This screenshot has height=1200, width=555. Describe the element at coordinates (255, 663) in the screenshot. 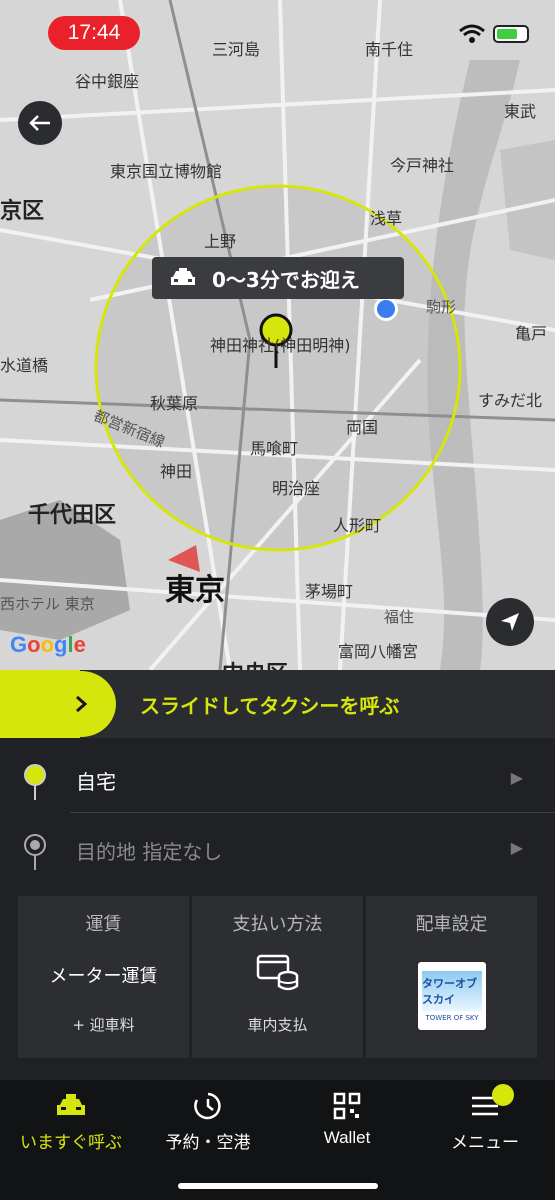

I see `map-label: 中央区` at that location.